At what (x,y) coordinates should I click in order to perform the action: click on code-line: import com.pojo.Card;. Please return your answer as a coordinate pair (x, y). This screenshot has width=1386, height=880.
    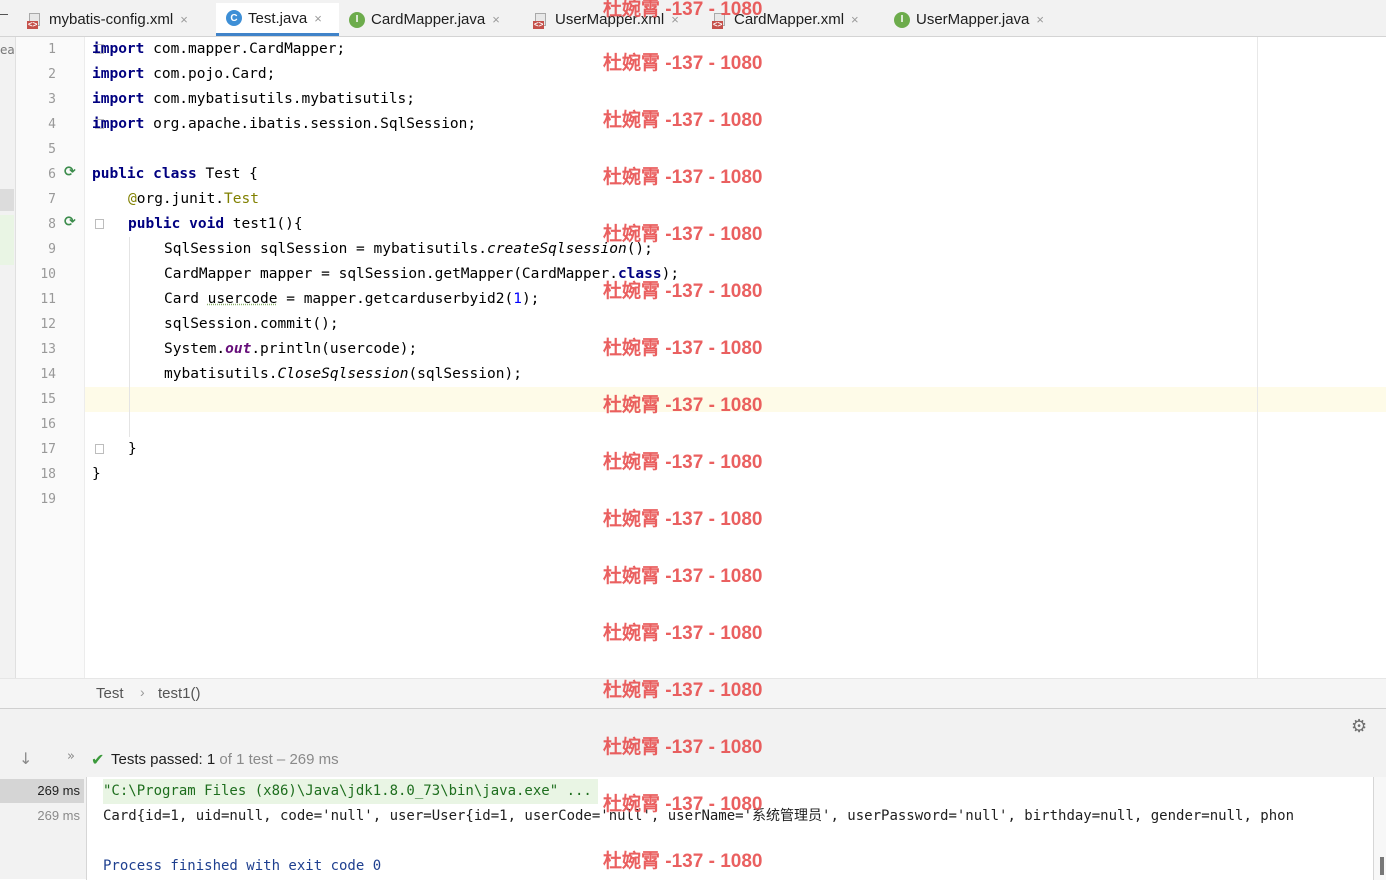
    Looking at the image, I should click on (183, 74).